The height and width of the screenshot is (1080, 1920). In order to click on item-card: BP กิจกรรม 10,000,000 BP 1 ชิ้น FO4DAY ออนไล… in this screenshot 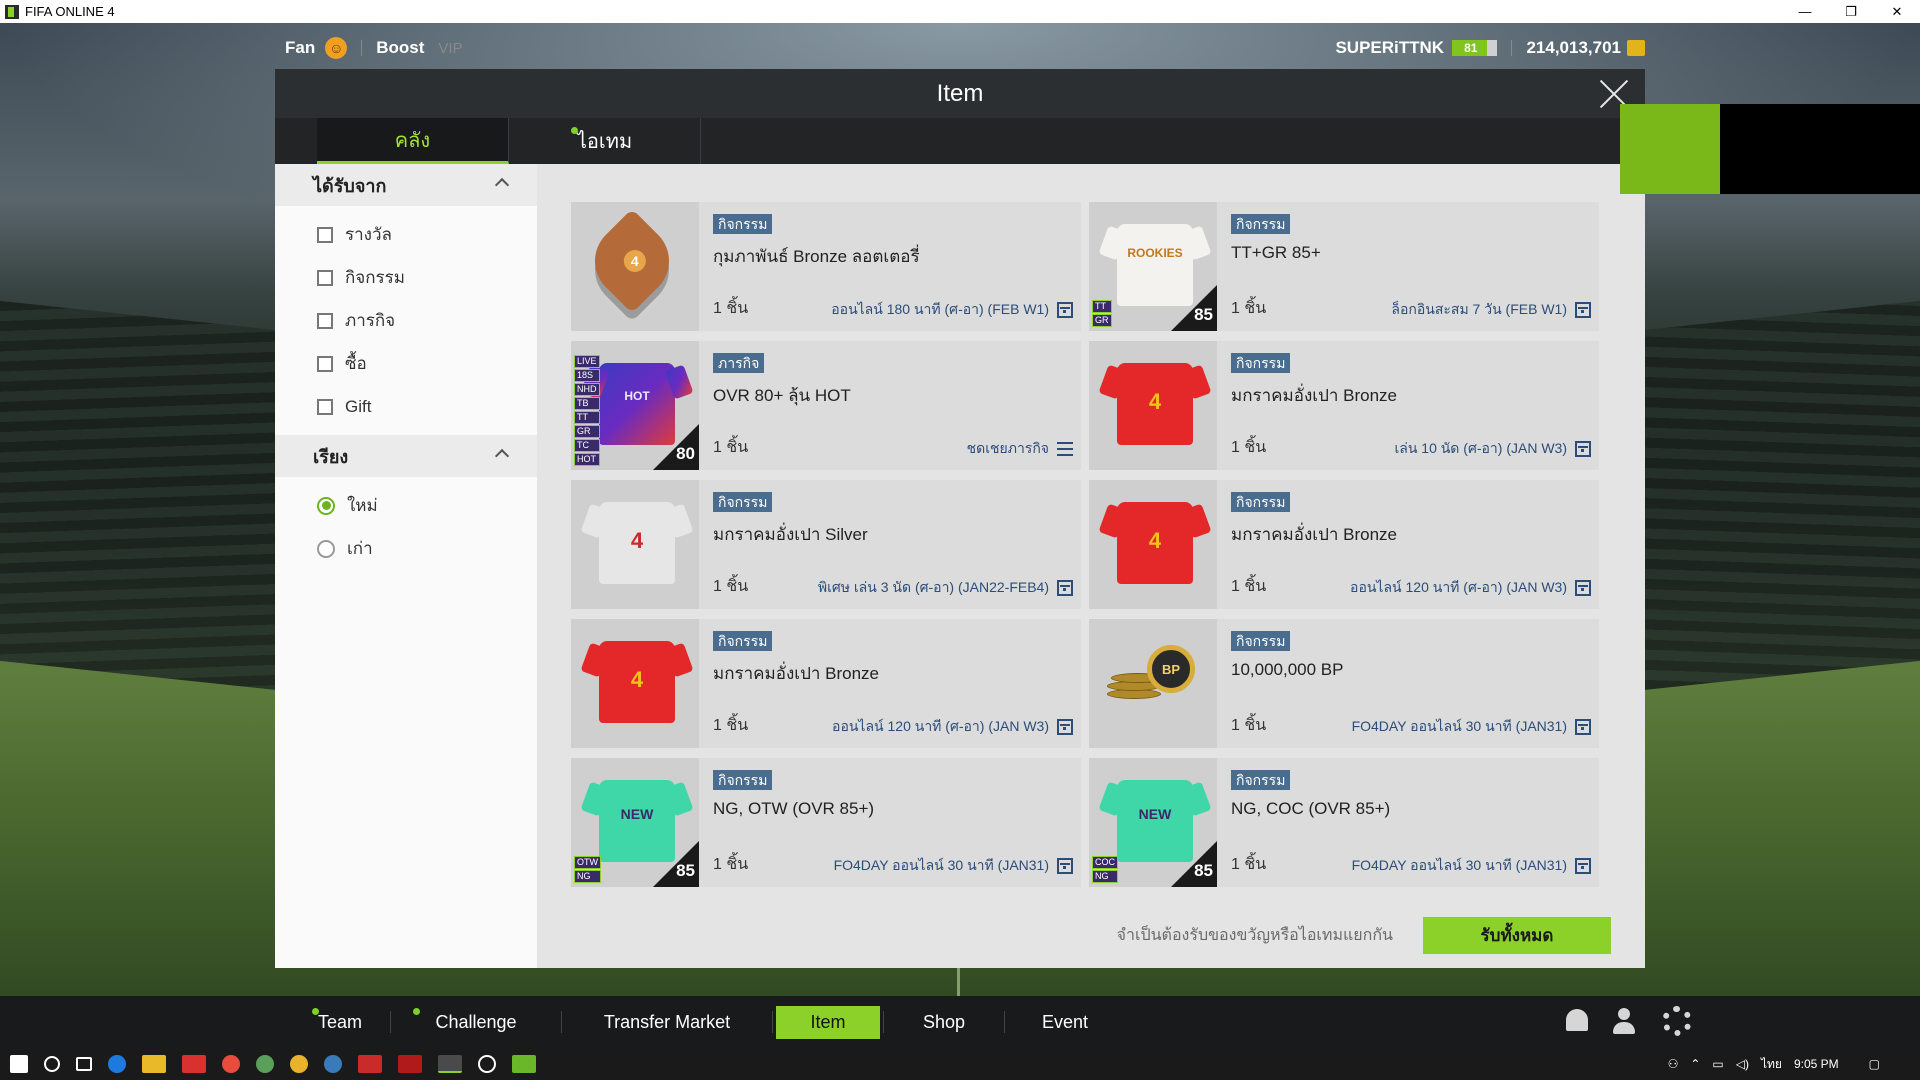, I will do `click(1344, 683)`.